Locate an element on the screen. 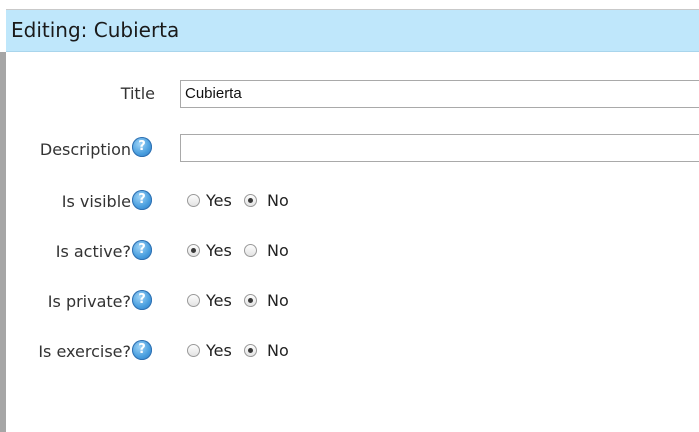  is-visible-no-label: No is located at coordinates (278, 201).